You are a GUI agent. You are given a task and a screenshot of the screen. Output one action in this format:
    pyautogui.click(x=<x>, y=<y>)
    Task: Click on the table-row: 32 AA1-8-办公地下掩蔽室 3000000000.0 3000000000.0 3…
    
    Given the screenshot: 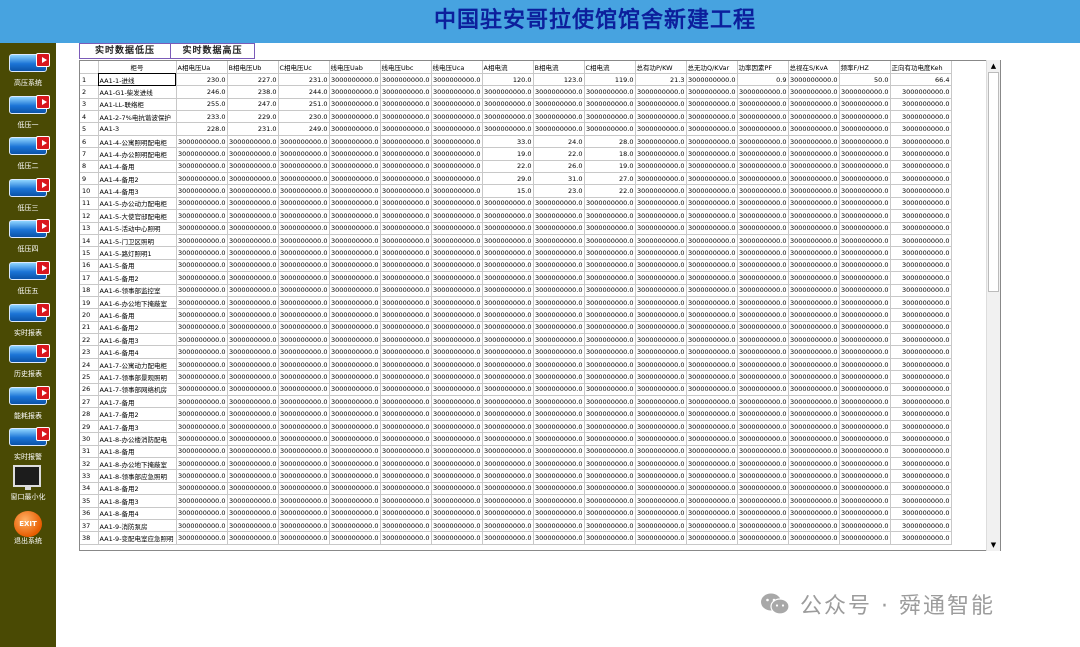 What is the action you would take?
    pyautogui.click(x=516, y=464)
    